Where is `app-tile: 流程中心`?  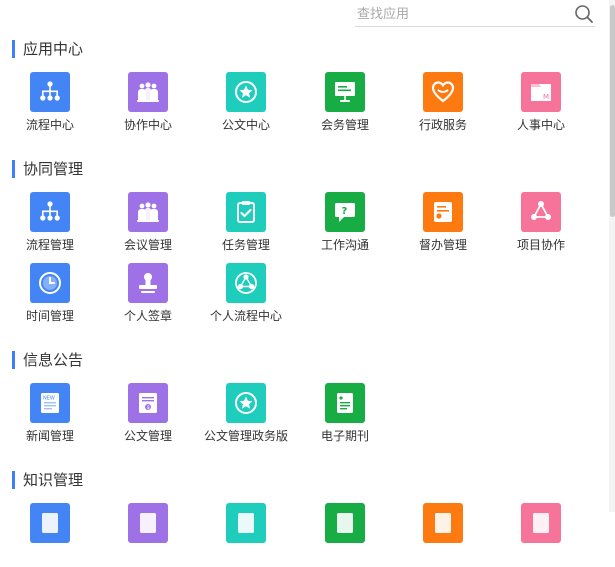
app-tile: 流程中心 is located at coordinates (50, 104).